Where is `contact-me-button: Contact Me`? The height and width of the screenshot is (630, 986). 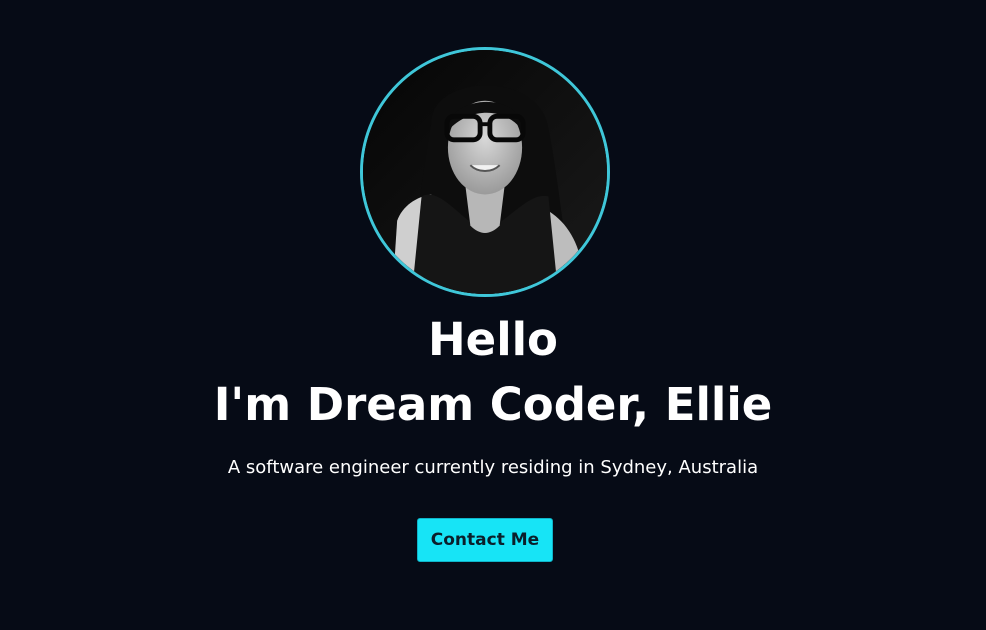
contact-me-button: Contact Me is located at coordinates (485, 540).